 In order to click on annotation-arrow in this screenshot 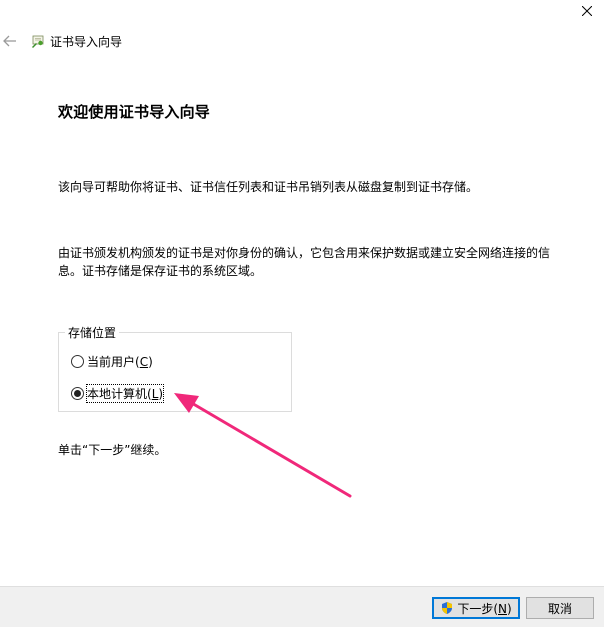, I will do `click(263, 445)`.